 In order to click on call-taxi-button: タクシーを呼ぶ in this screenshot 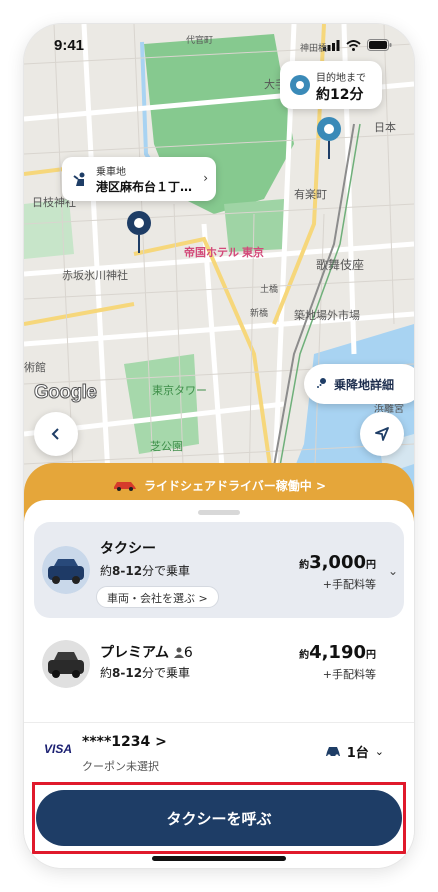, I will do `click(219, 818)`.